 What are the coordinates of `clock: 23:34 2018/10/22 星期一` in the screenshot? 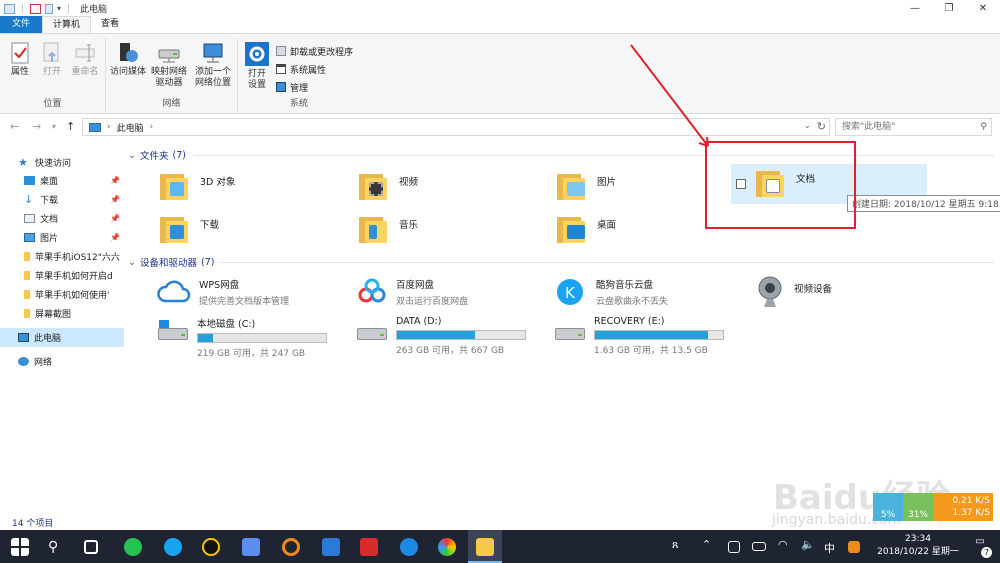 It's located at (918, 546).